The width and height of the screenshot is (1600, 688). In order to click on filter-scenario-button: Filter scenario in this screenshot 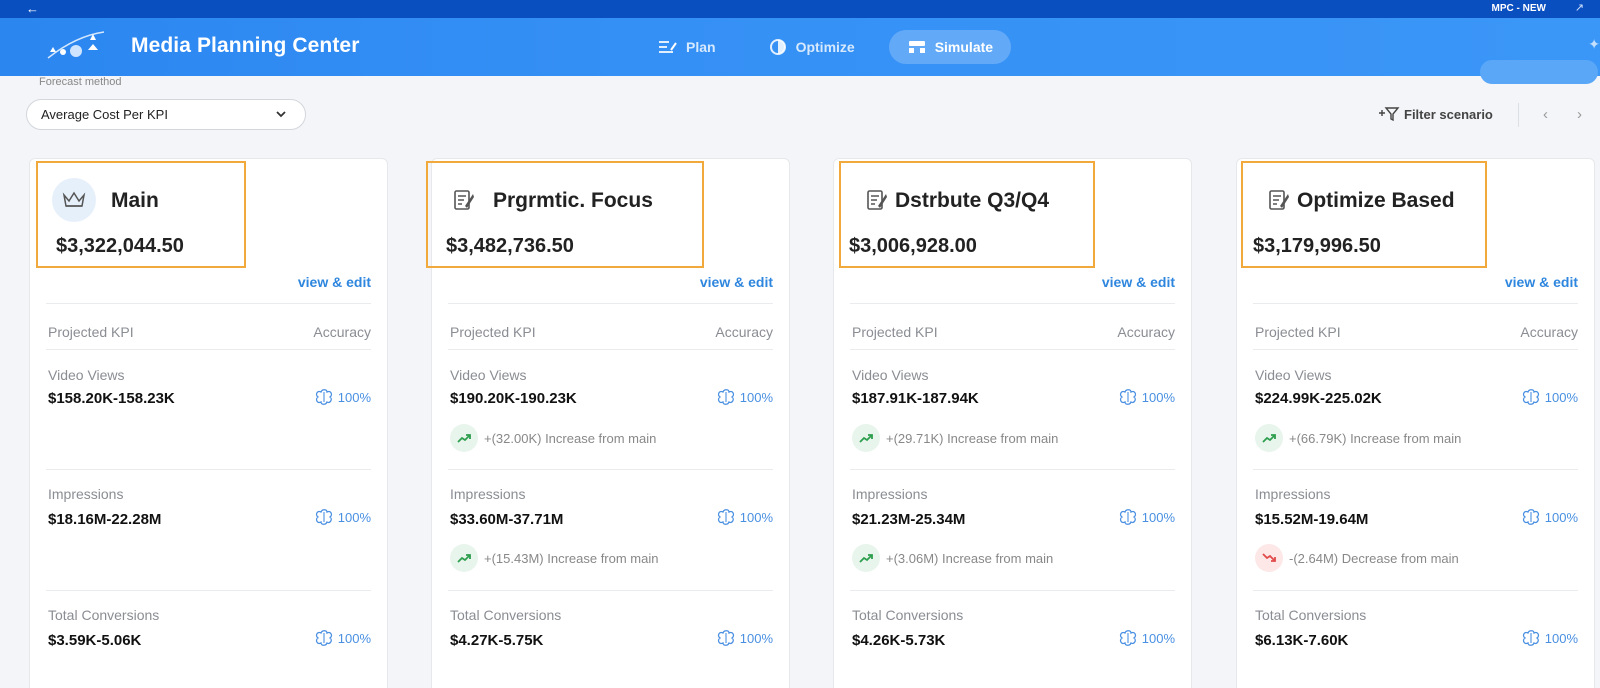, I will do `click(1435, 114)`.